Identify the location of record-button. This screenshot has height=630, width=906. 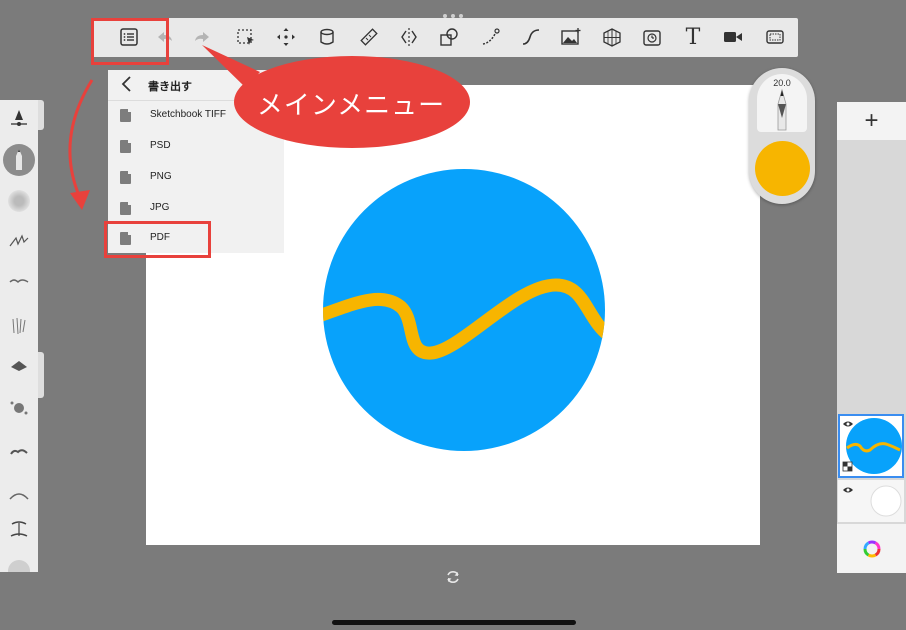
(733, 37).